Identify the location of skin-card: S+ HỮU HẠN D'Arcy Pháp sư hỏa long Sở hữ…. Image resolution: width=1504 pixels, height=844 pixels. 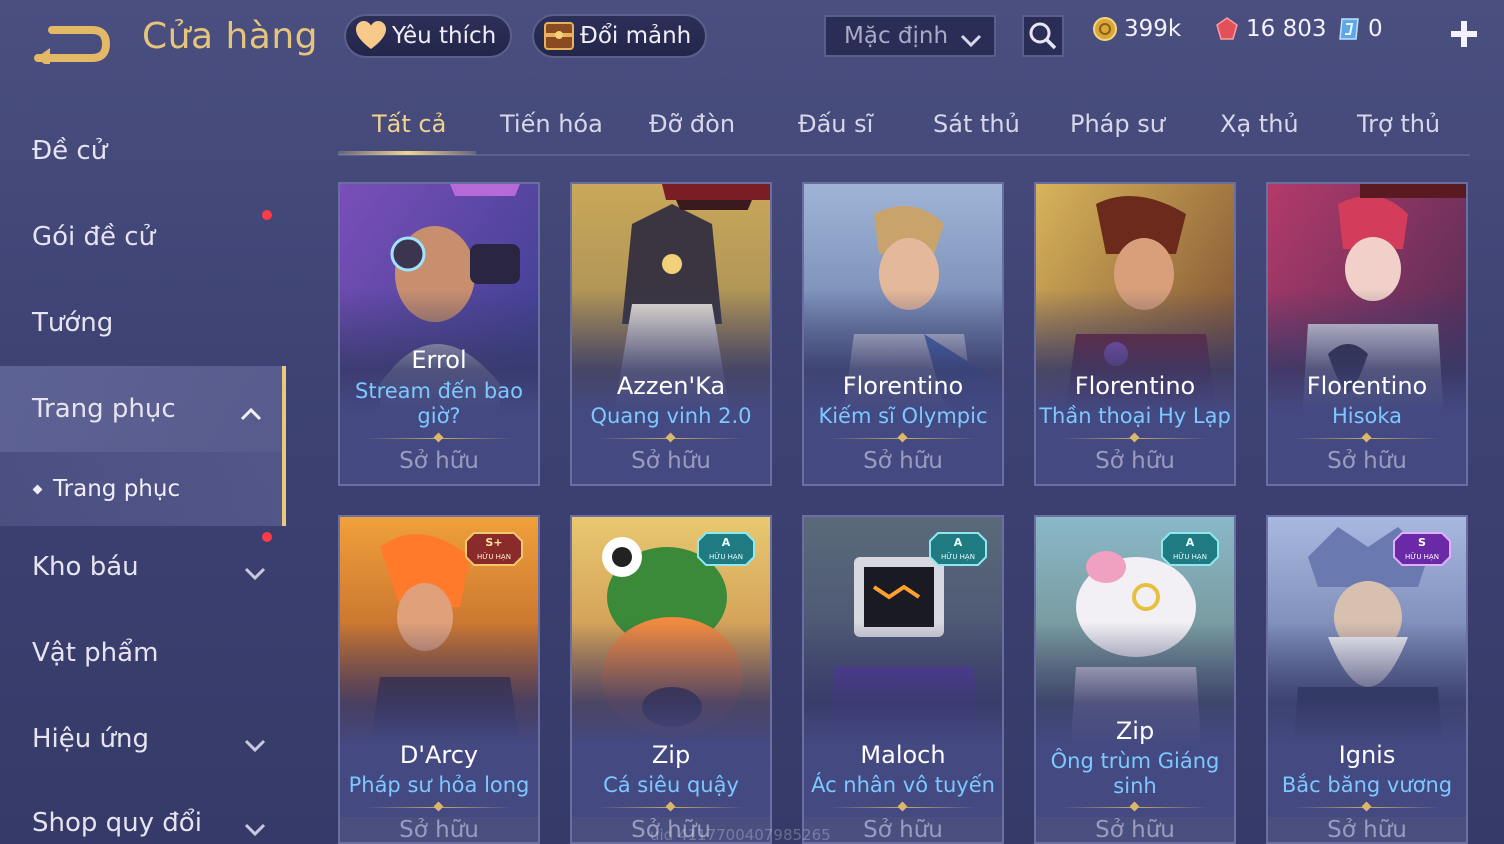
(439, 679).